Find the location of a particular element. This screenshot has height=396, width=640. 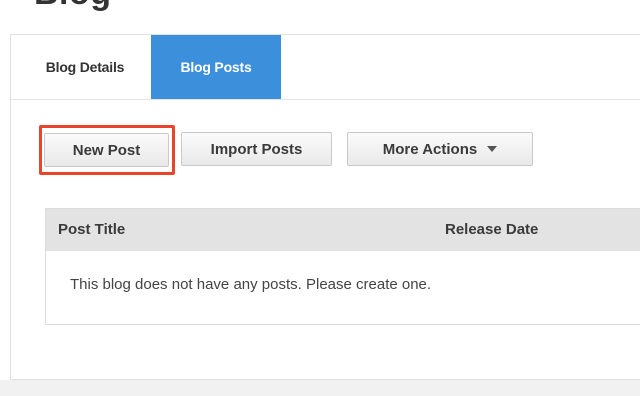

tab-blog-details: Blog Details is located at coordinates (85, 67).